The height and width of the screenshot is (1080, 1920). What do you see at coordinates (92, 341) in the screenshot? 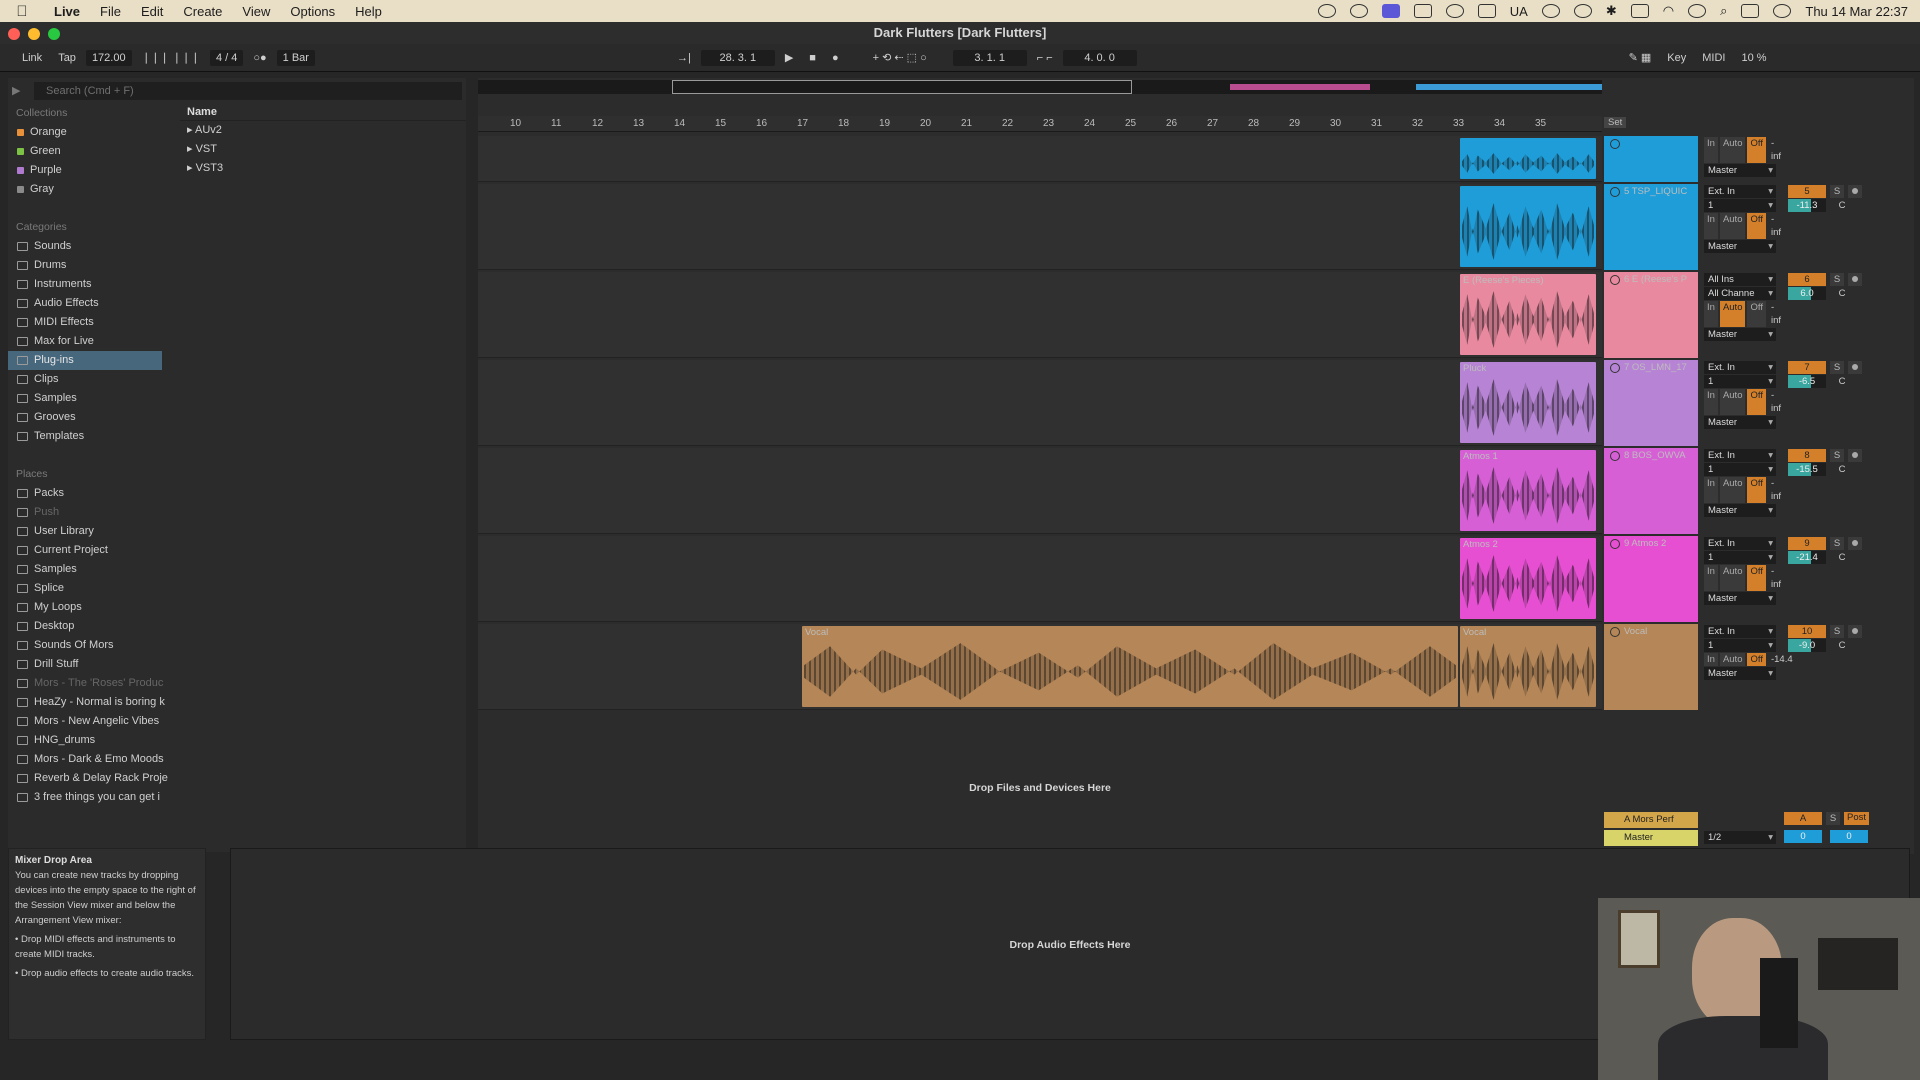
I see `category-max-for-live: Max for Live` at bounding box center [92, 341].